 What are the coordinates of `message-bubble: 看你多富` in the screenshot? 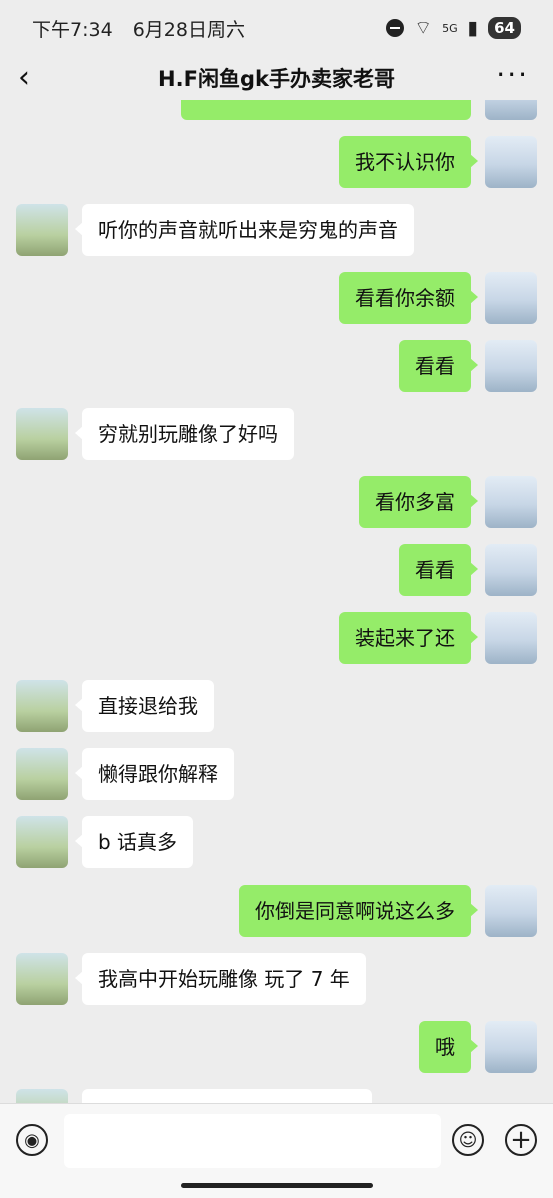 It's located at (418, 502).